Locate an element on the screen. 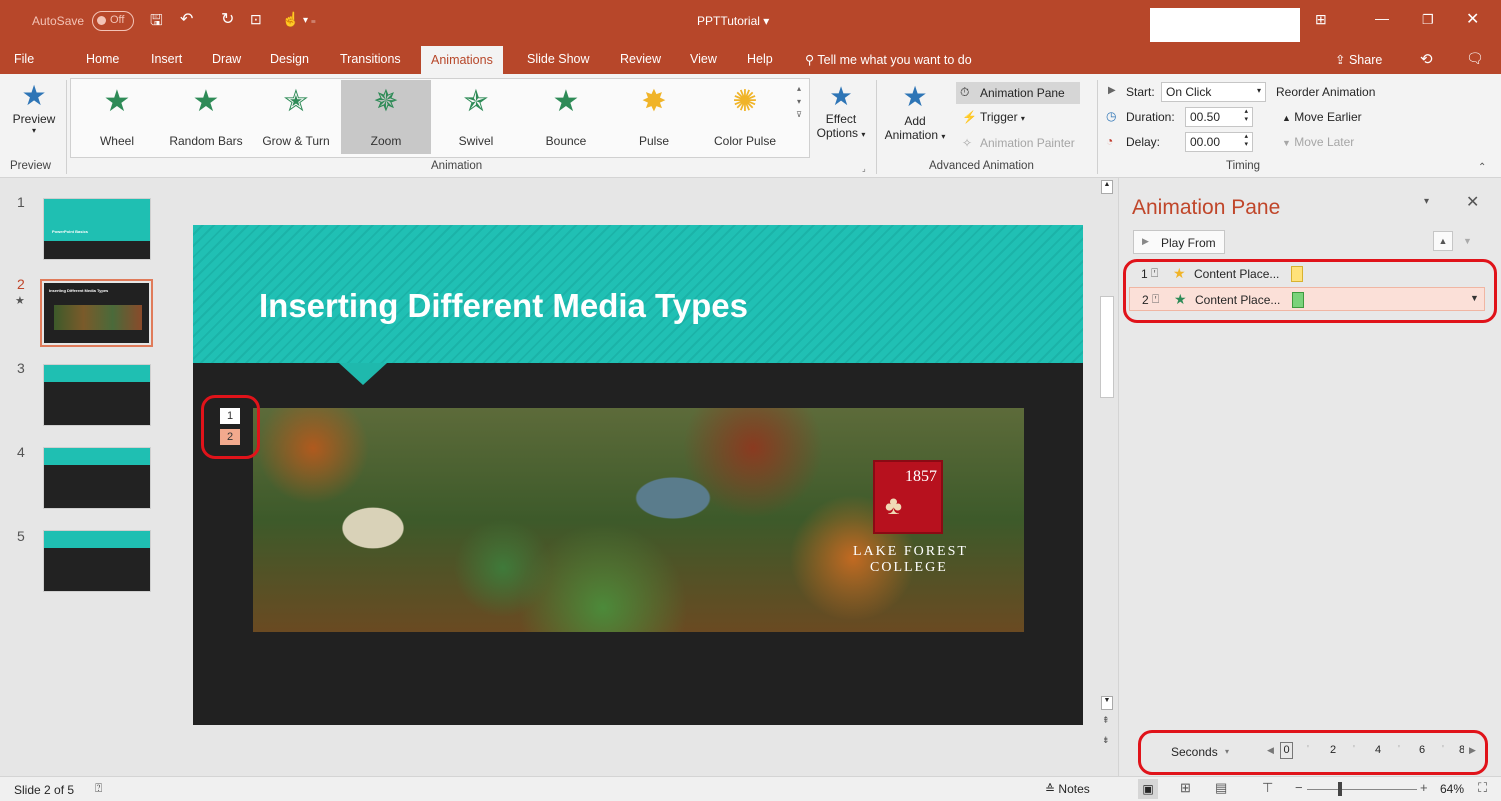 The width and height of the screenshot is (1501, 801). animation-painter-button: ✧ Animation Painter is located at coordinates (1024, 144).